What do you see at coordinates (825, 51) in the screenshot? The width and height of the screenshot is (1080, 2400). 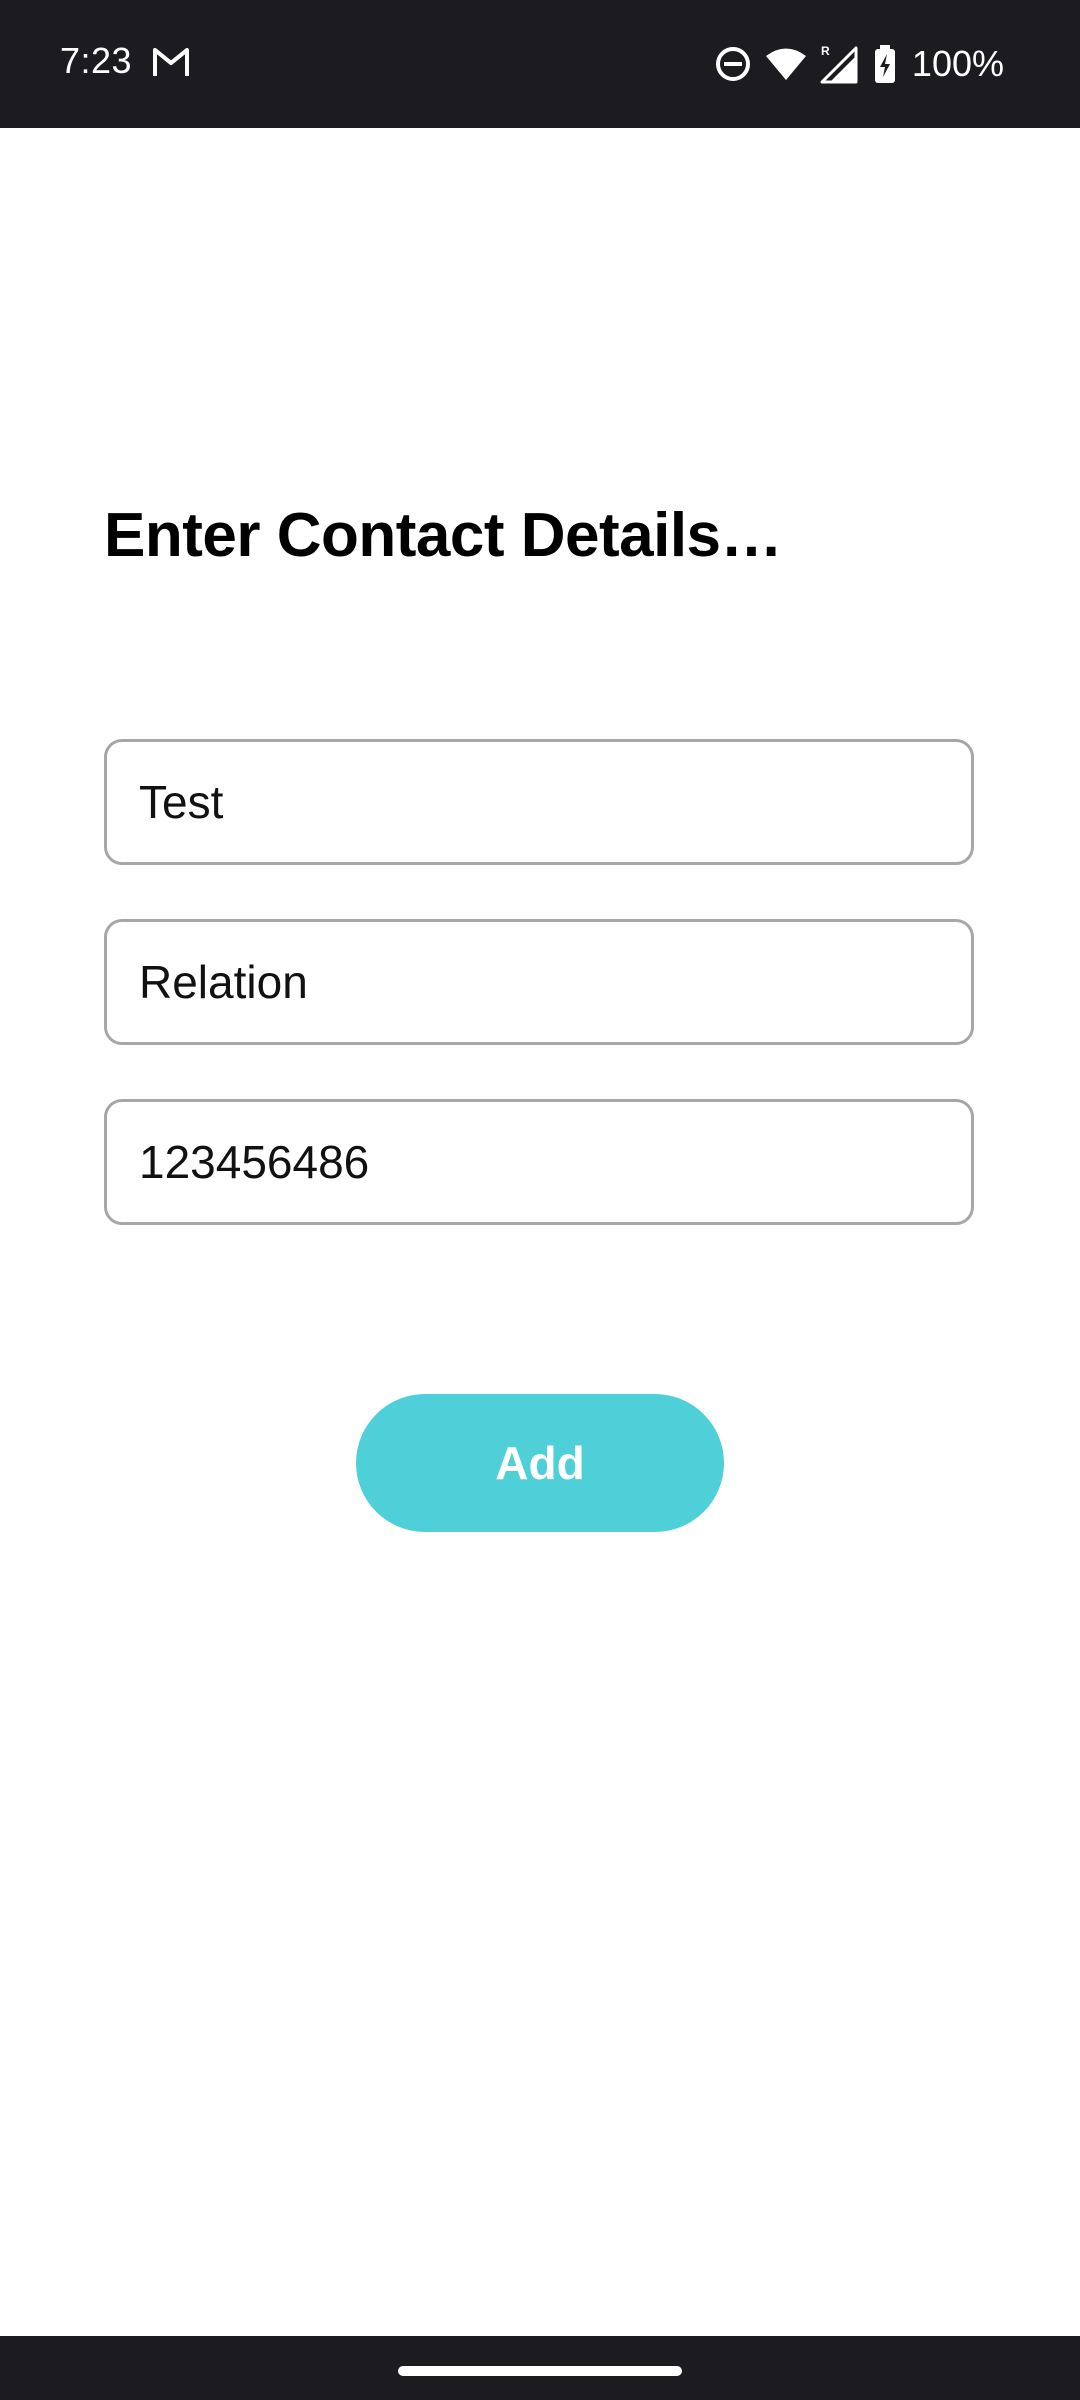 I see `roaming-indicator: R` at bounding box center [825, 51].